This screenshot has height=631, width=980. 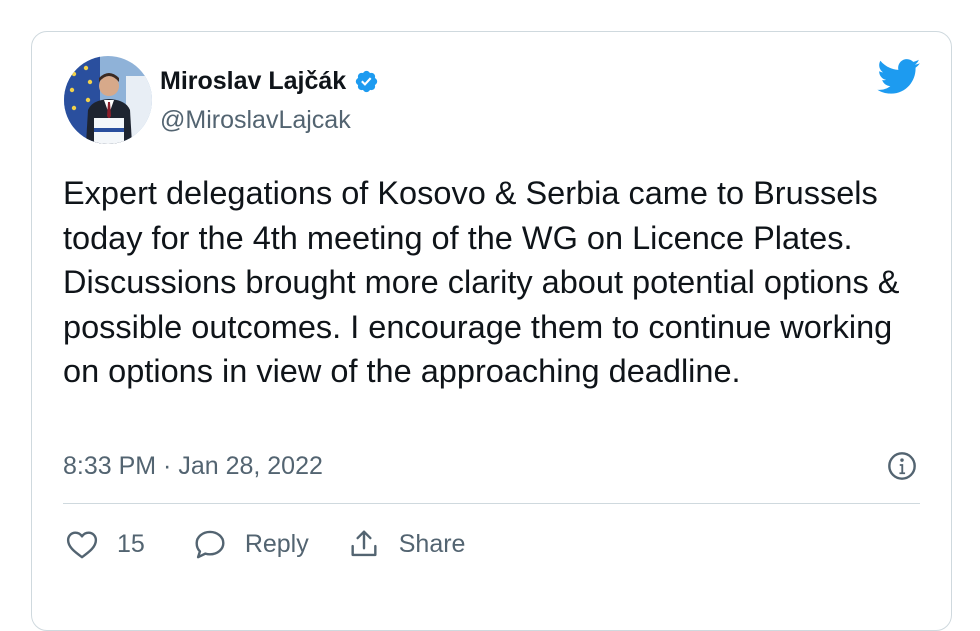 I want to click on author-name-row: Miroslav Lajčák, so click(x=269, y=81).